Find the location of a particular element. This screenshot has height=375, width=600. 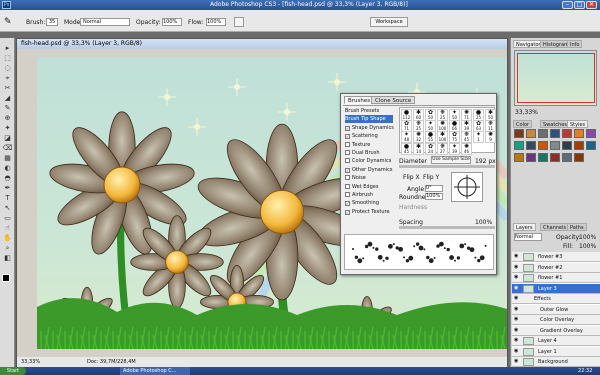

brush-setting-other-dynamics: ✓ Other Dynamics is located at coordinates (369, 170).